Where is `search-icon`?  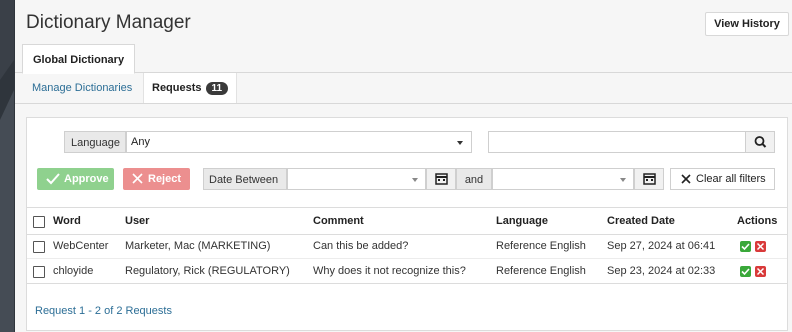
search-icon is located at coordinates (760, 142).